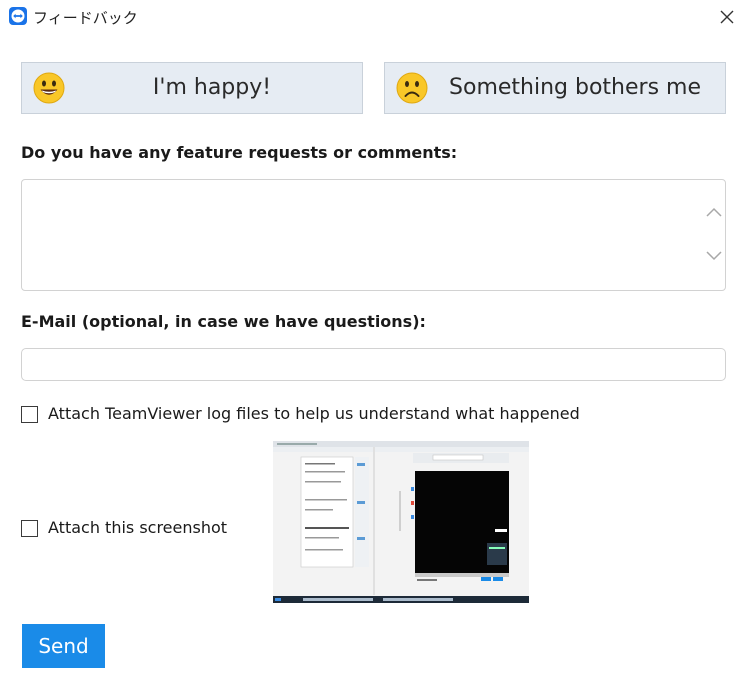 The image size is (747, 691). I want to click on attach-log-checkbox, so click(29, 414).